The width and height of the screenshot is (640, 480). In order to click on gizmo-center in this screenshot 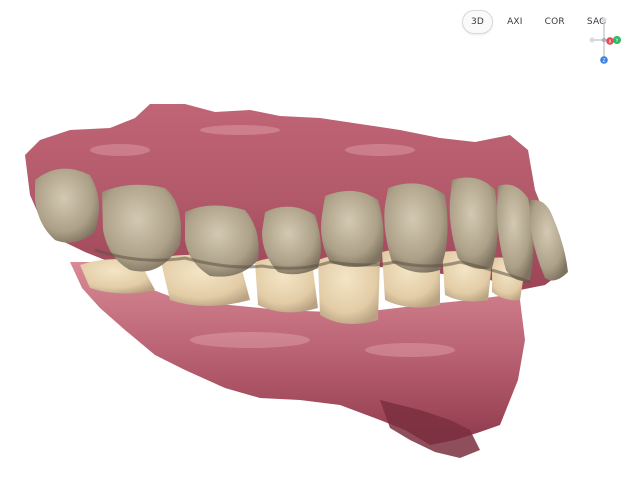, I will do `click(604, 40)`.